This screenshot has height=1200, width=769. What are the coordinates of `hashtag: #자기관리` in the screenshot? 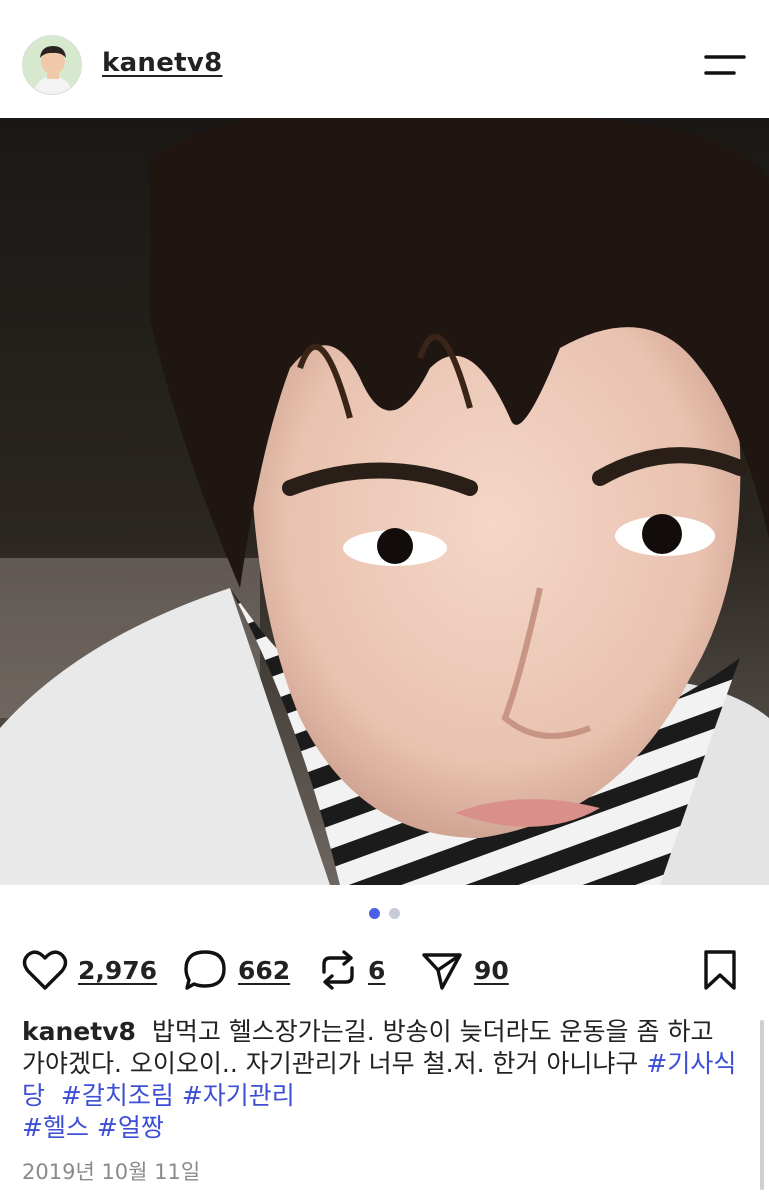 It's located at (238, 1095).